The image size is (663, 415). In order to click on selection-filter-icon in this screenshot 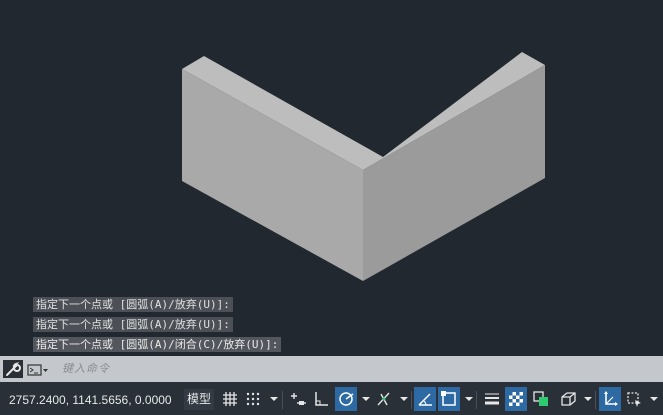, I will do `click(634, 399)`.